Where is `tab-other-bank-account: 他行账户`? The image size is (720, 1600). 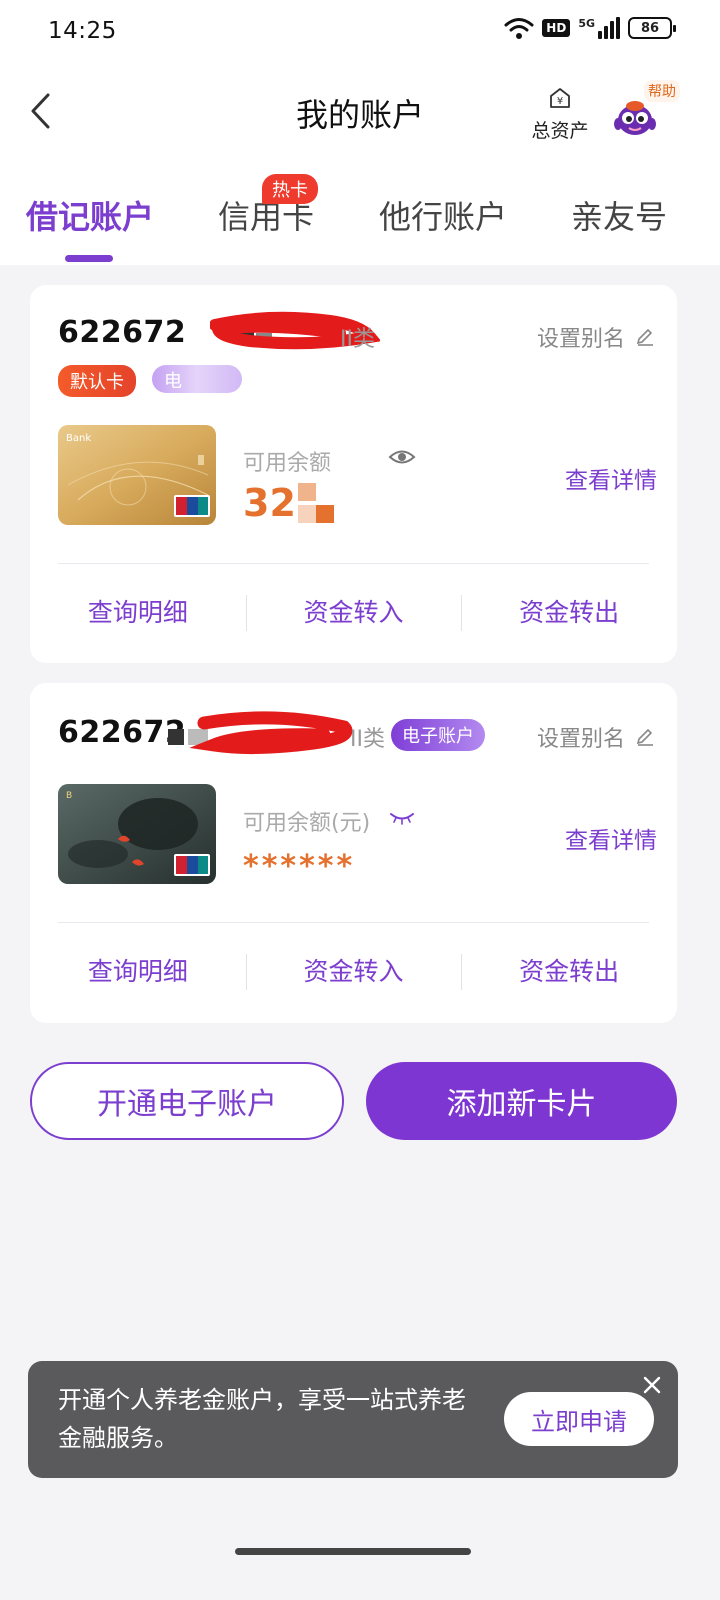
tab-other-bank-account: 他行账户 is located at coordinates (443, 215).